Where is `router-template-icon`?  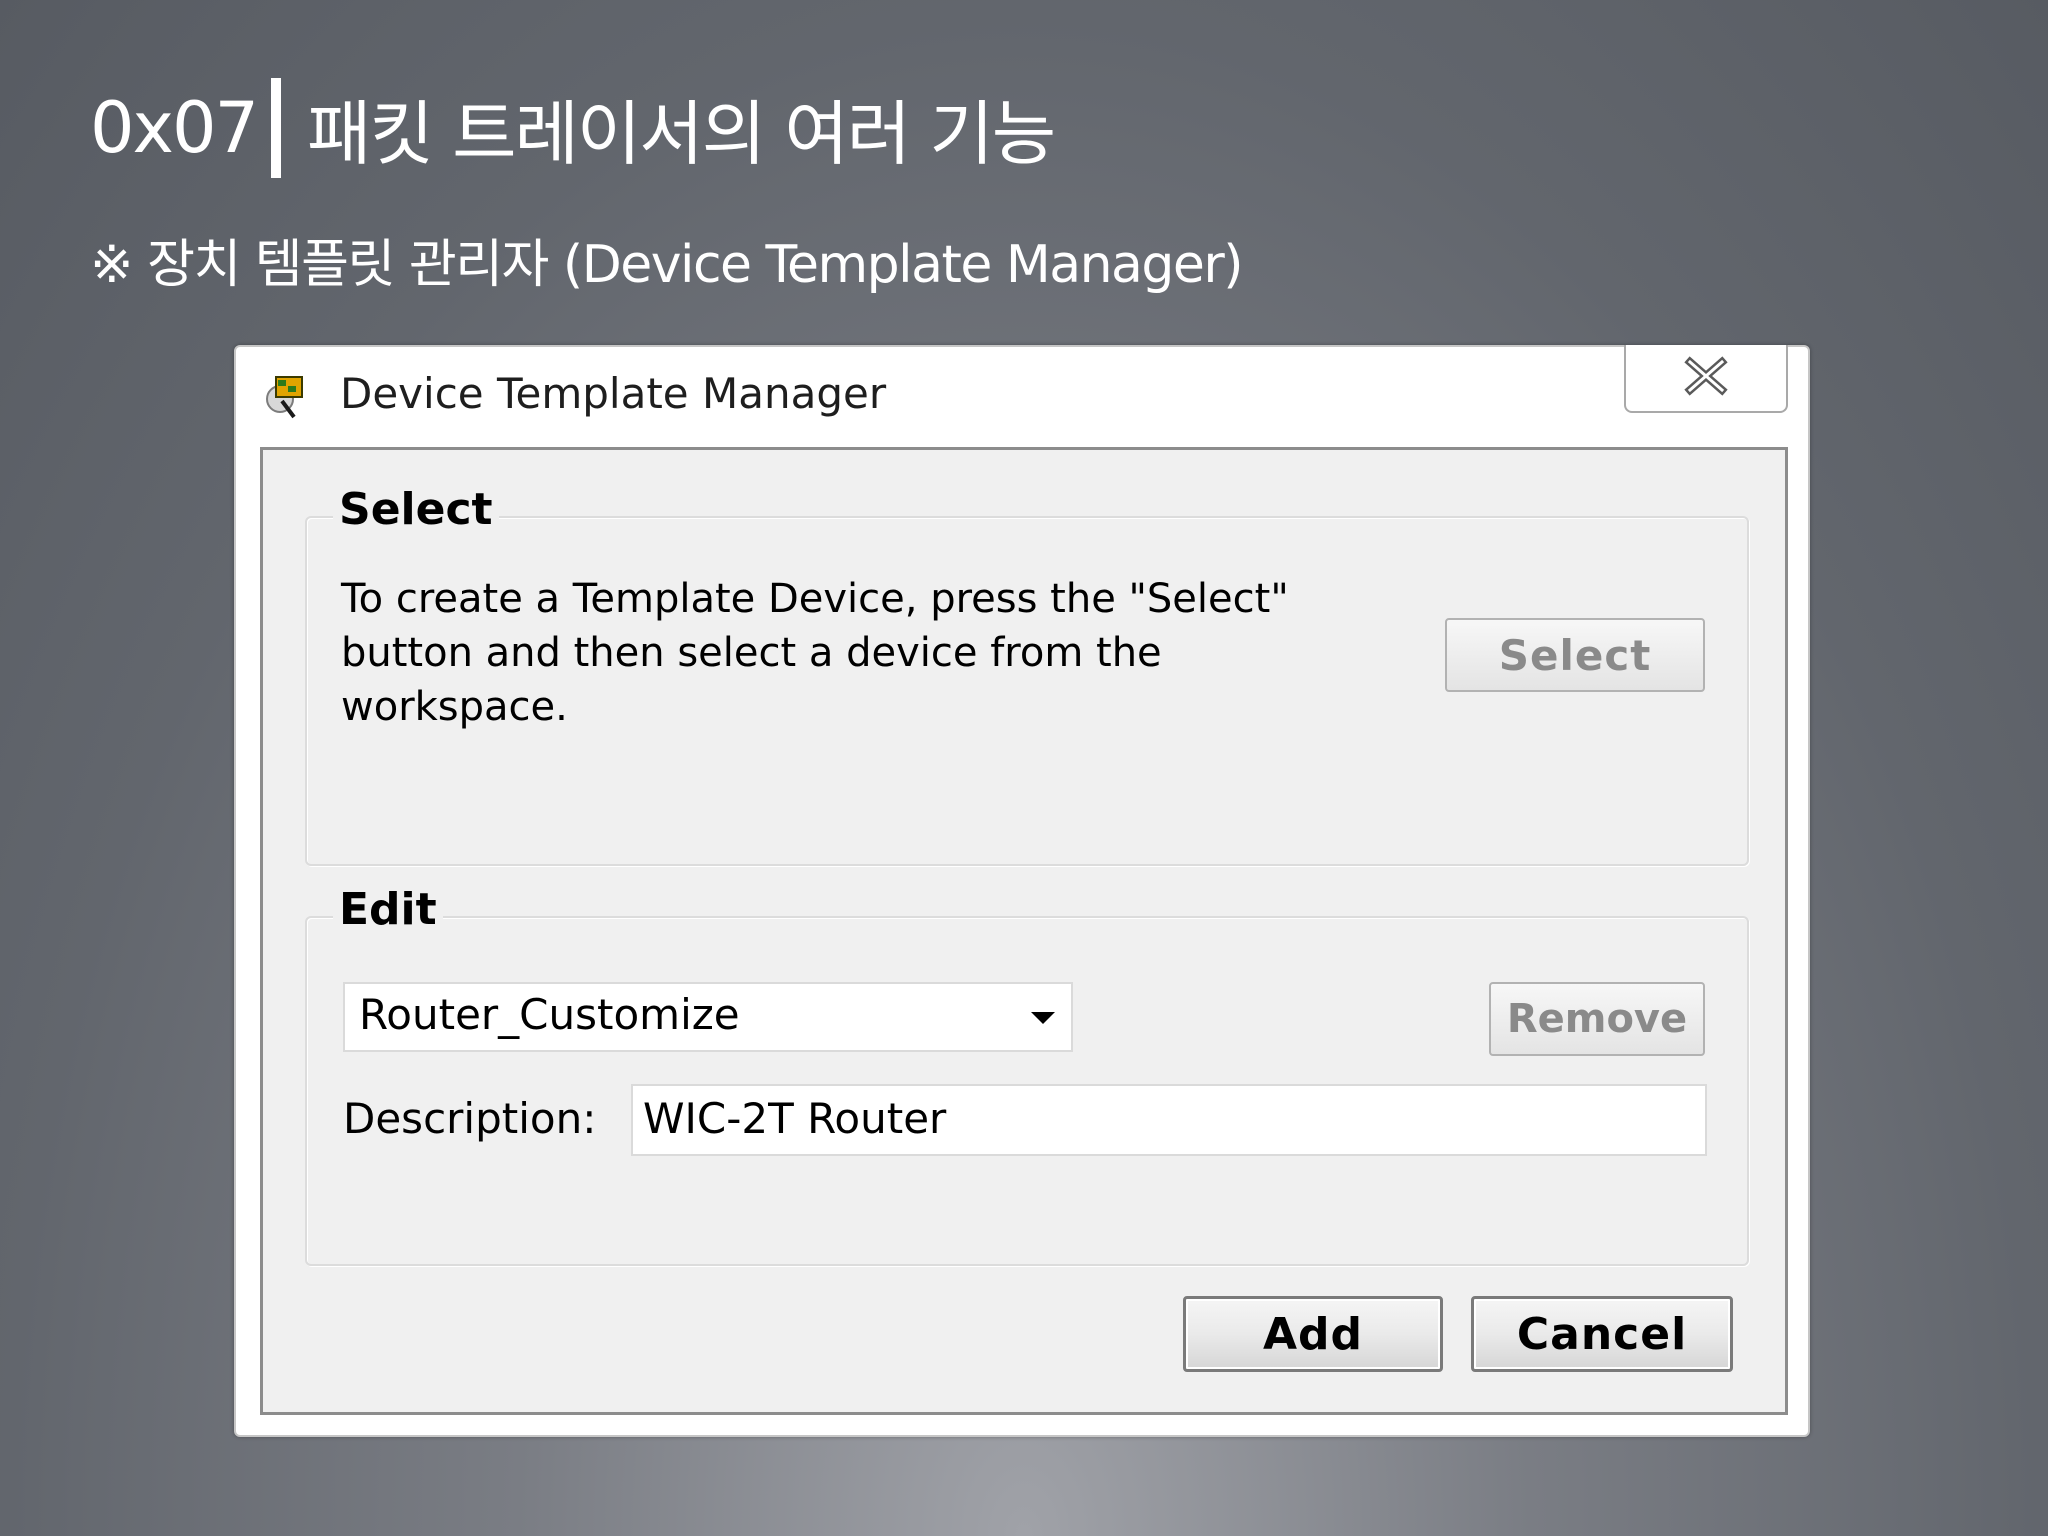 router-template-icon is located at coordinates (285, 395).